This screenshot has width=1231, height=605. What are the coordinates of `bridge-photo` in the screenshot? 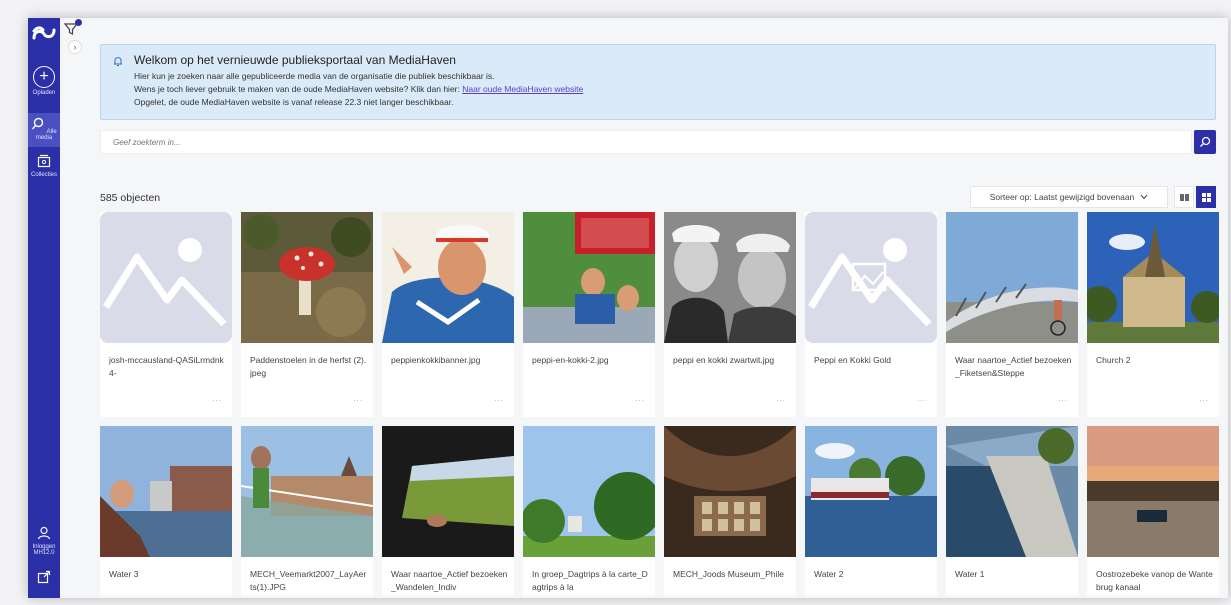 It's located at (1012, 277).